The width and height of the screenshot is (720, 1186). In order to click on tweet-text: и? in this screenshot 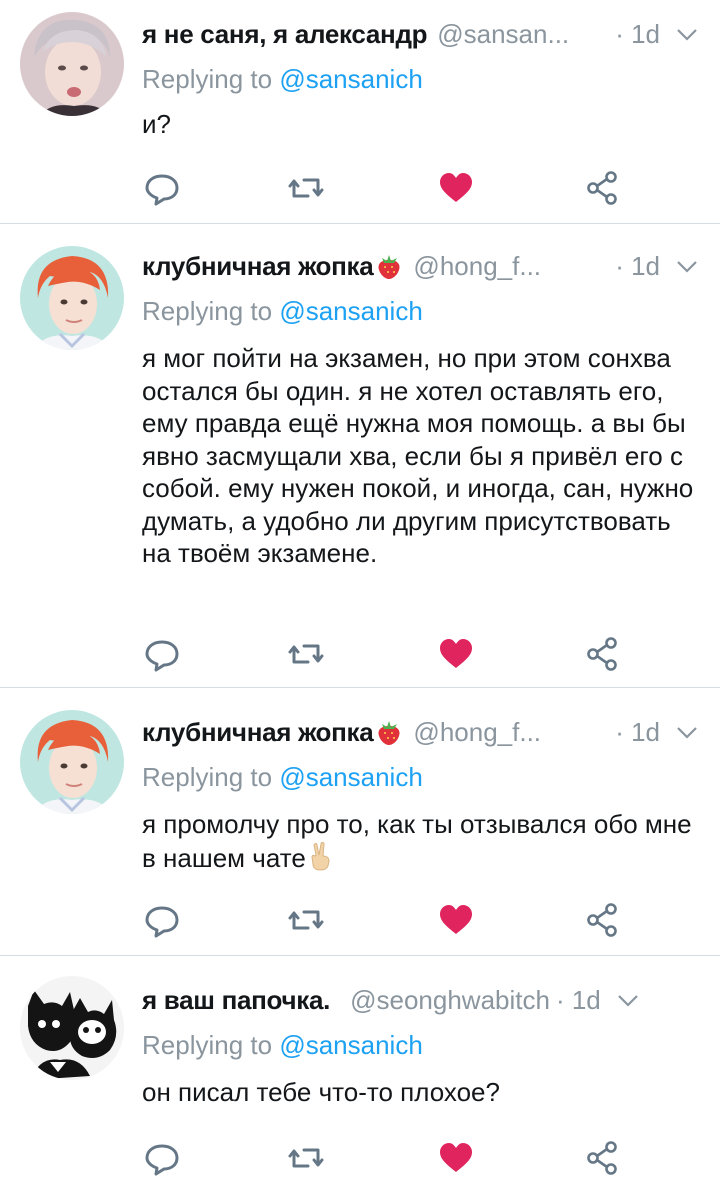, I will do `click(156, 124)`.